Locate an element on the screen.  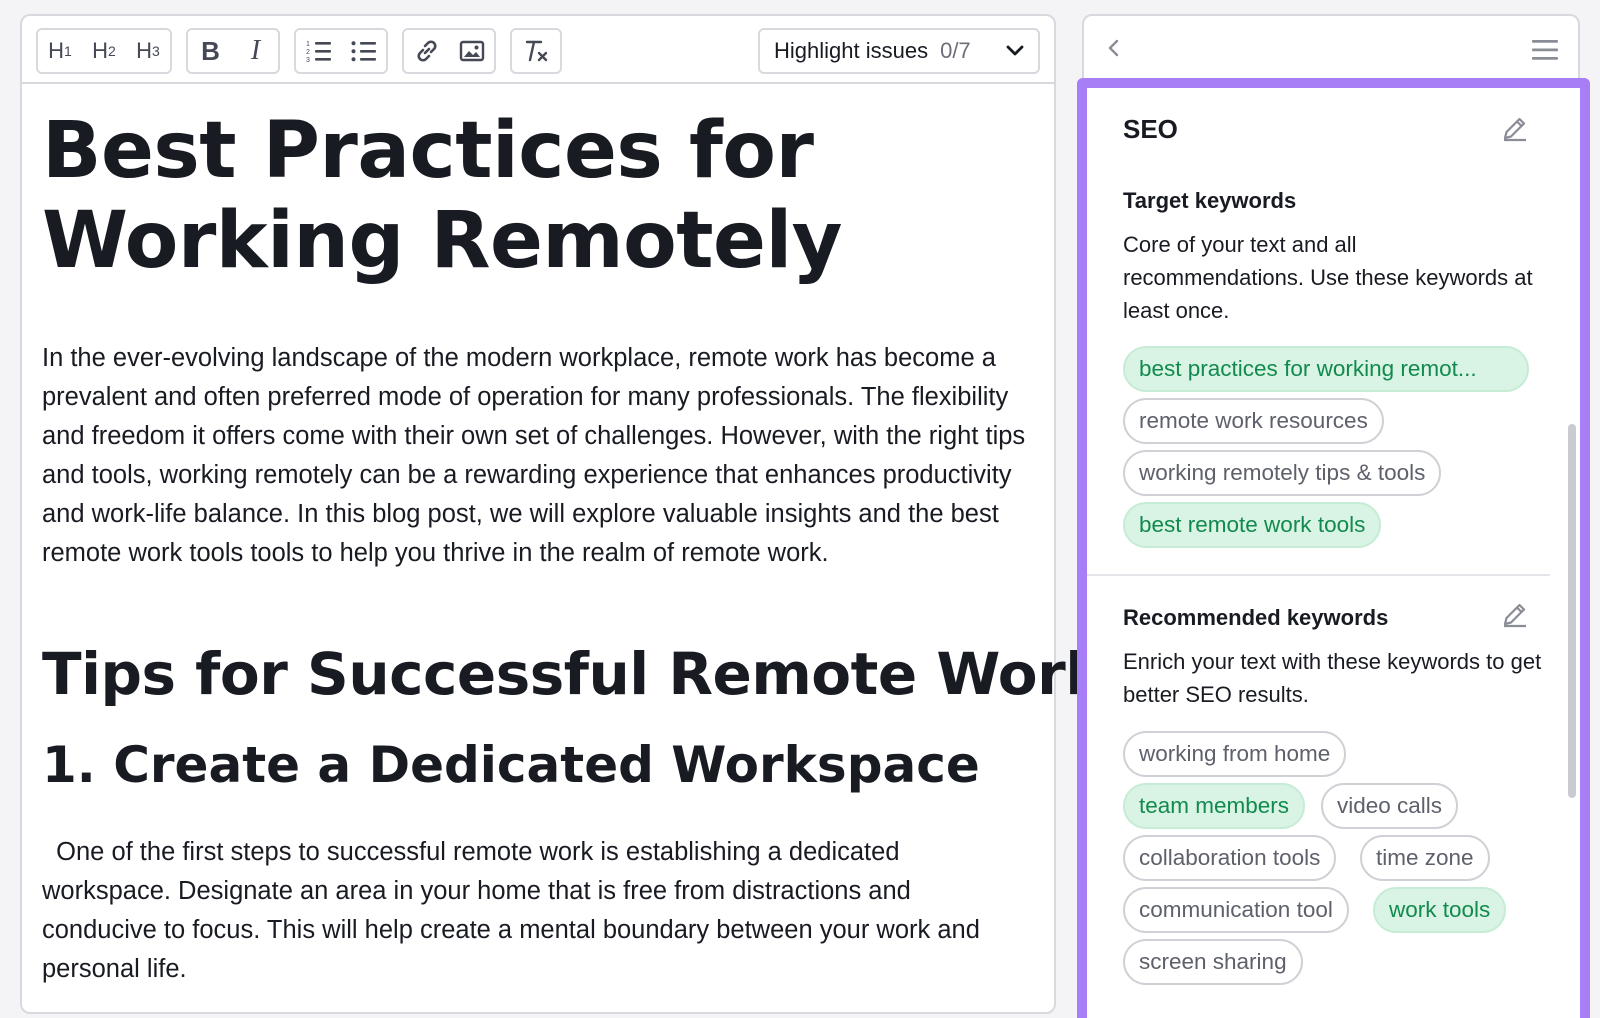
highlight-issues-count: 0/7 is located at coordinates (955, 50).